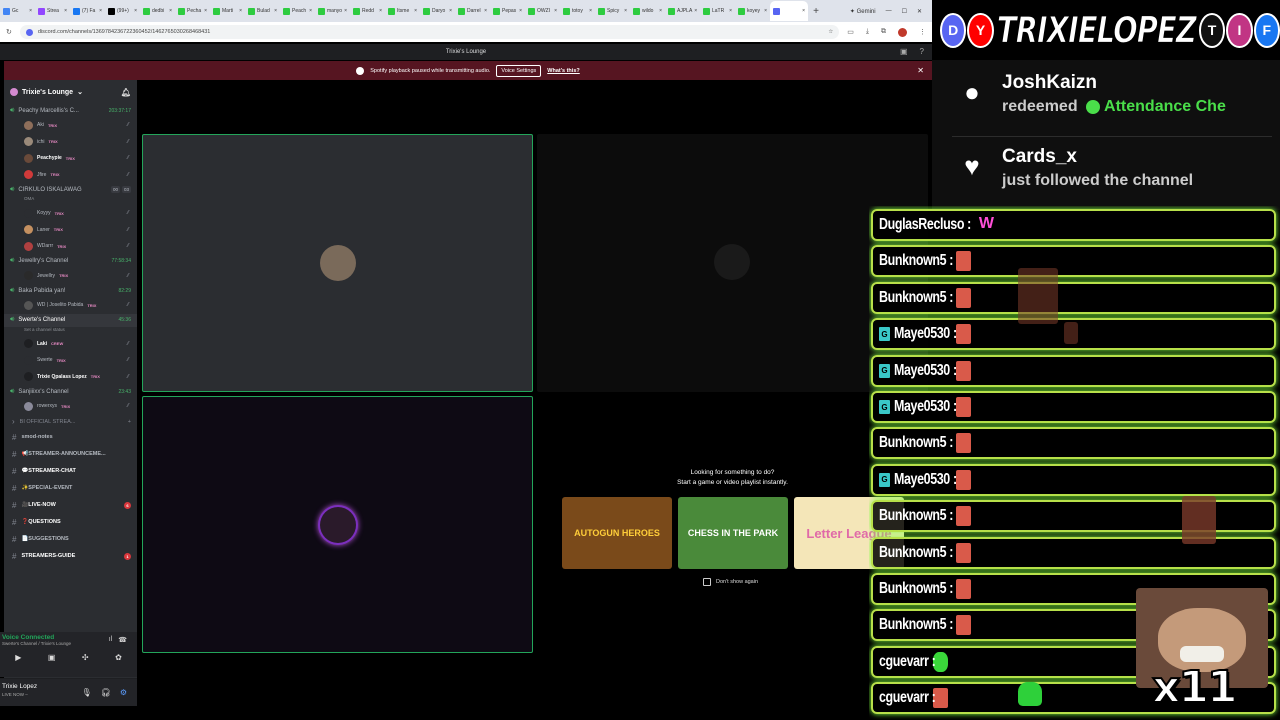  What do you see at coordinates (707, 582) in the screenshot?
I see `dont-show-checkbox` at bounding box center [707, 582].